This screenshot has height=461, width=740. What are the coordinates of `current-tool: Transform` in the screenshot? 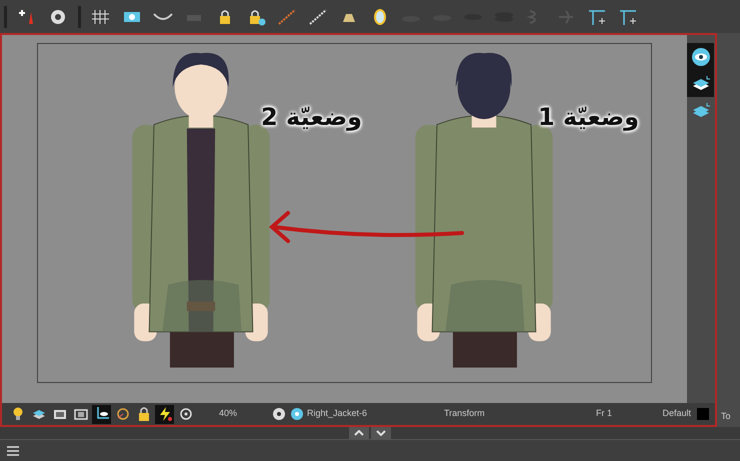 It's located at (465, 413).